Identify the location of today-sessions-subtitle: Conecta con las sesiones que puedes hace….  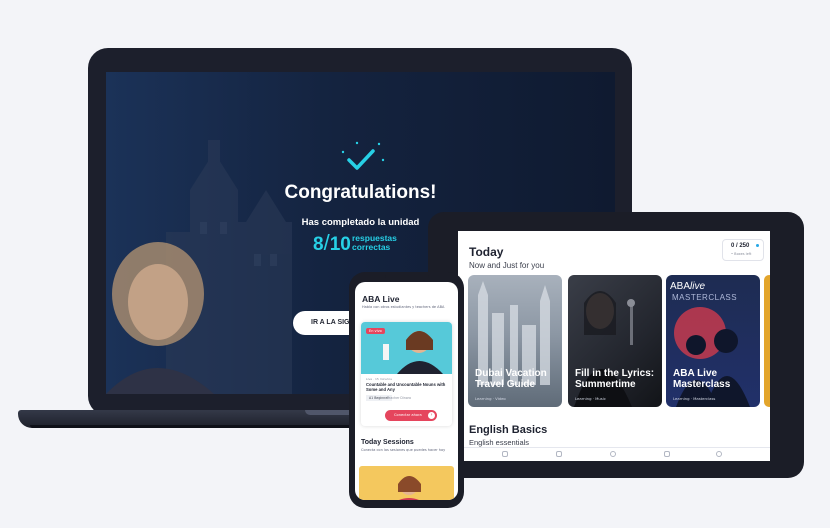
(403, 450).